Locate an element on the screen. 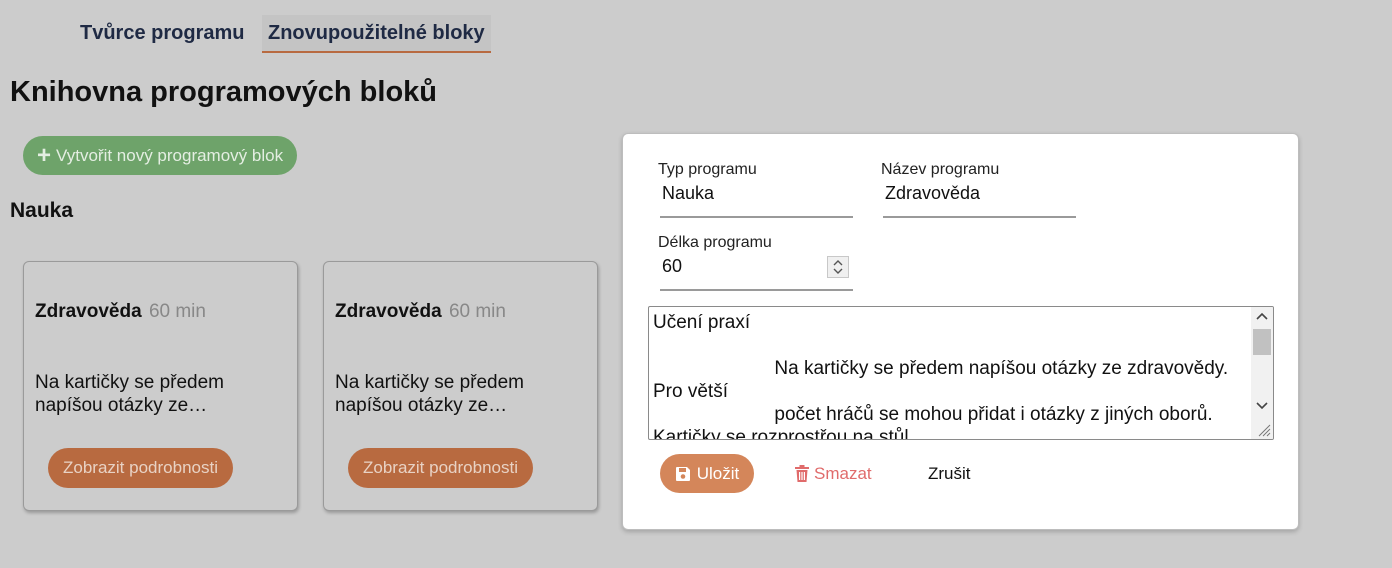 This screenshot has width=1392, height=568. section-title: Nauka is located at coordinates (42, 210).